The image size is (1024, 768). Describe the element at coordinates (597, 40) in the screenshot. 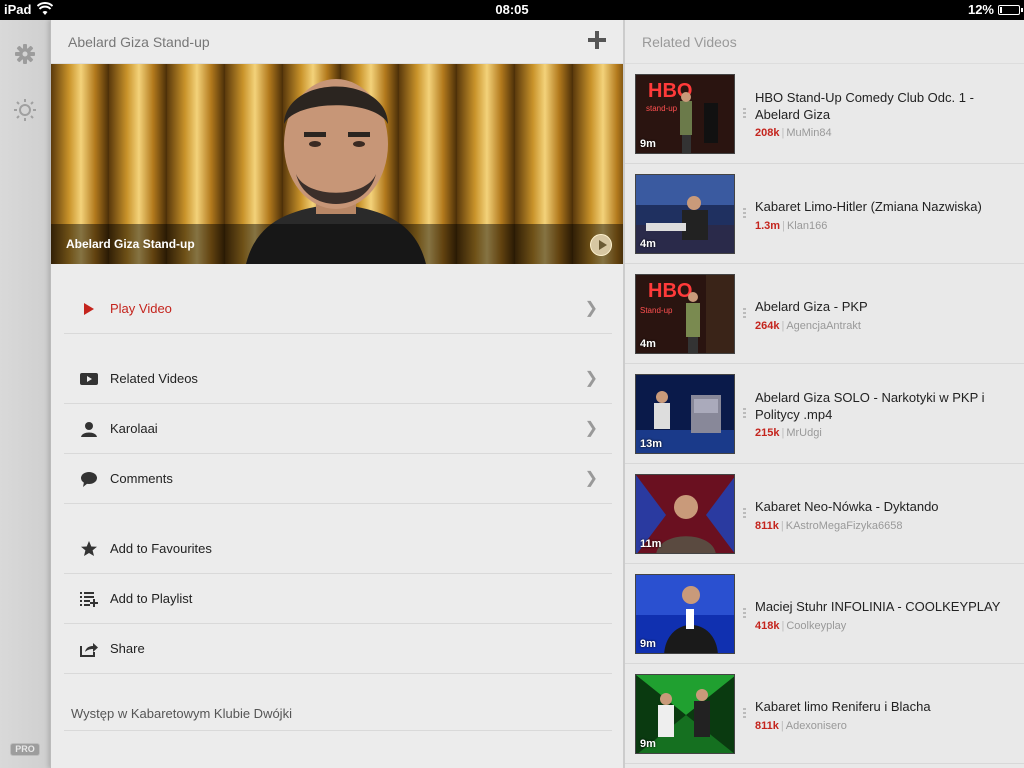

I see `add-button` at that location.